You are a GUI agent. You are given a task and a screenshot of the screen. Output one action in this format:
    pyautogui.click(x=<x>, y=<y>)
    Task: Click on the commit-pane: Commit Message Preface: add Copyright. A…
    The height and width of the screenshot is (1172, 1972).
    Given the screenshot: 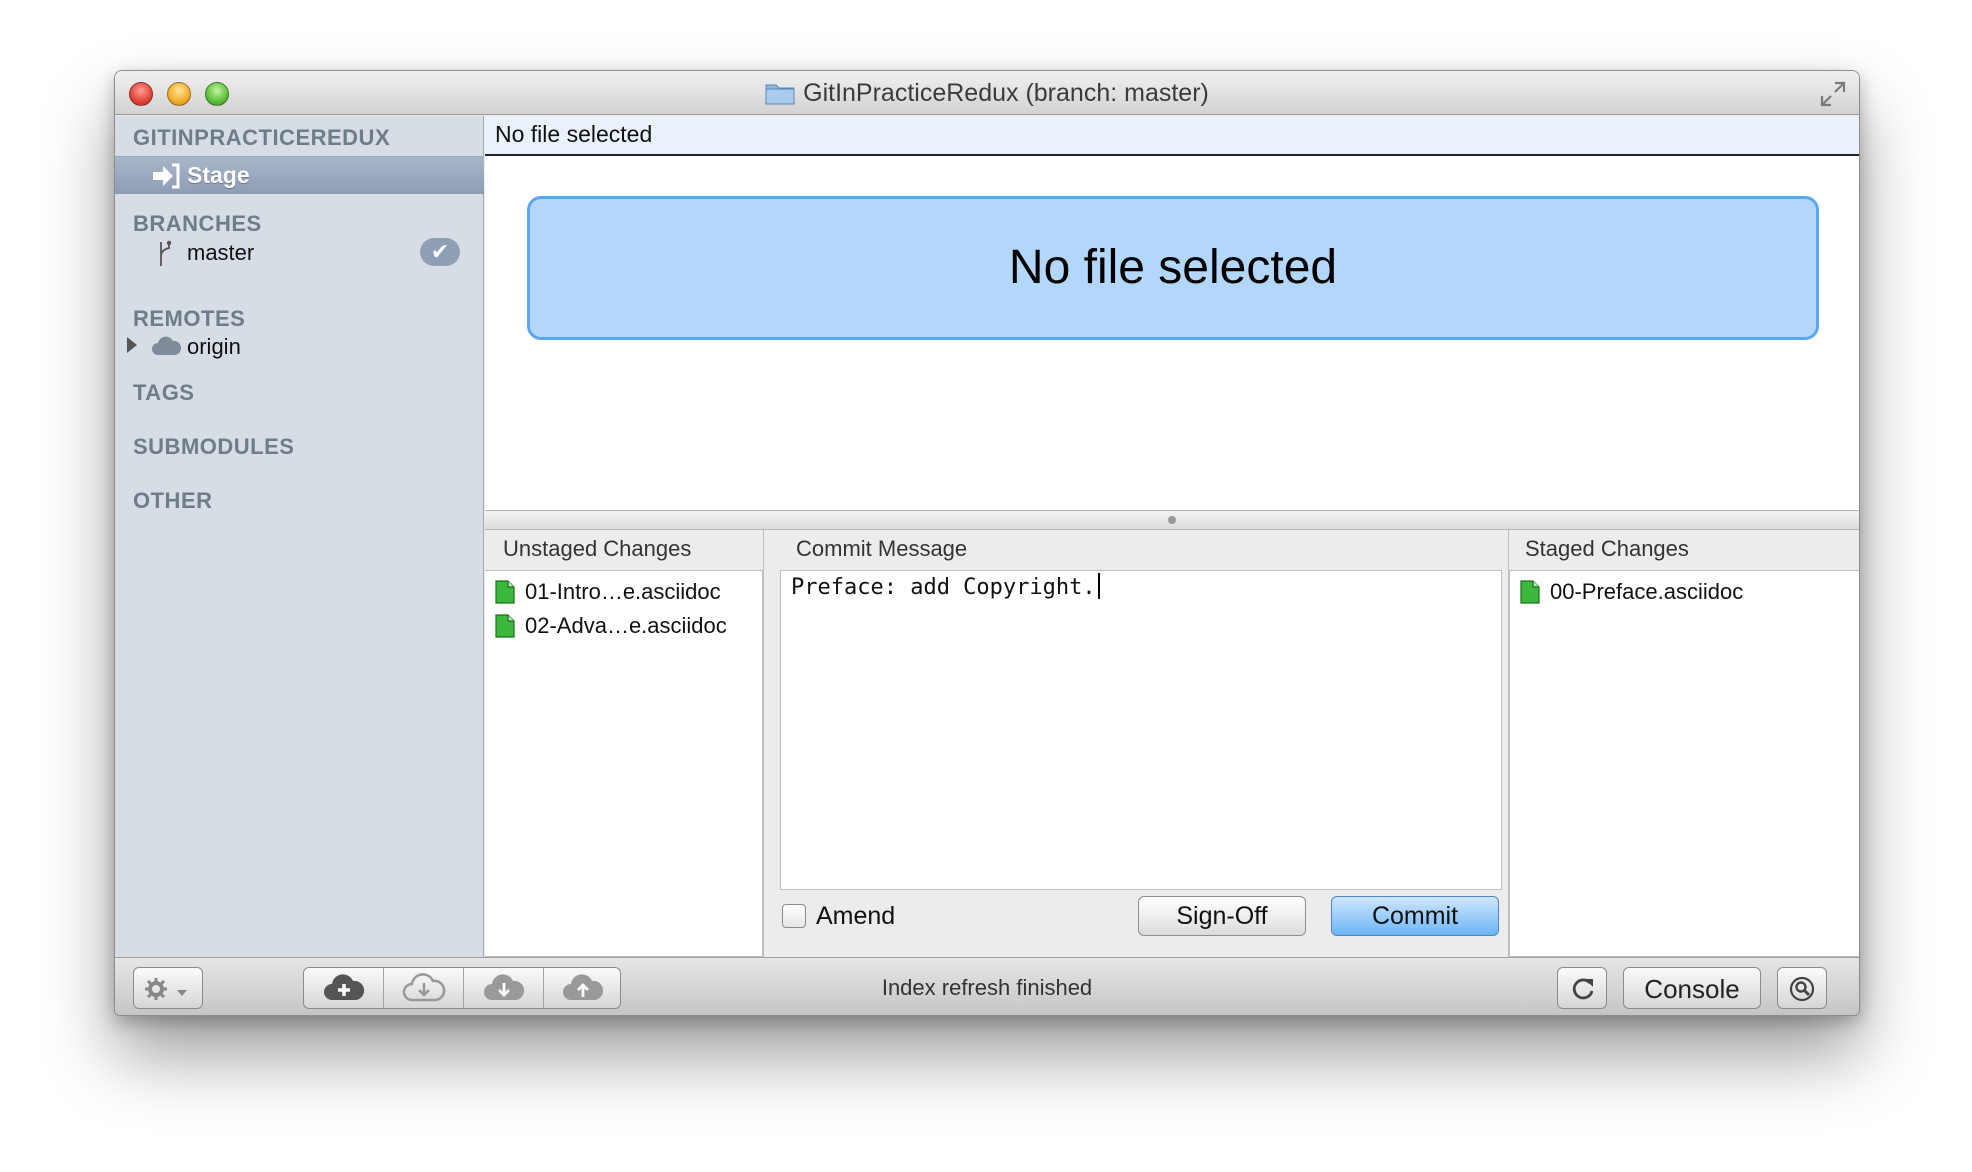 What is the action you would take?
    pyautogui.click(x=1136, y=743)
    